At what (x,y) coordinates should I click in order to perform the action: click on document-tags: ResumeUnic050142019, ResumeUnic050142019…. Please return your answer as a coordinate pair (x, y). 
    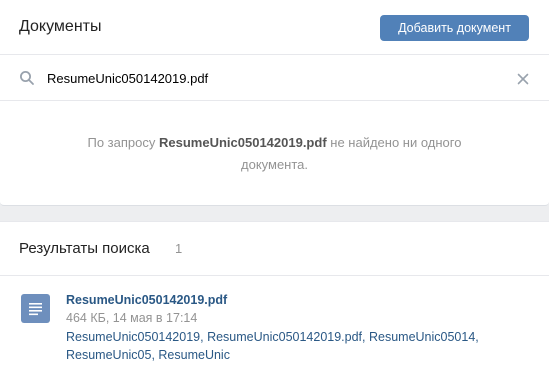
    Looking at the image, I should click on (296, 346).